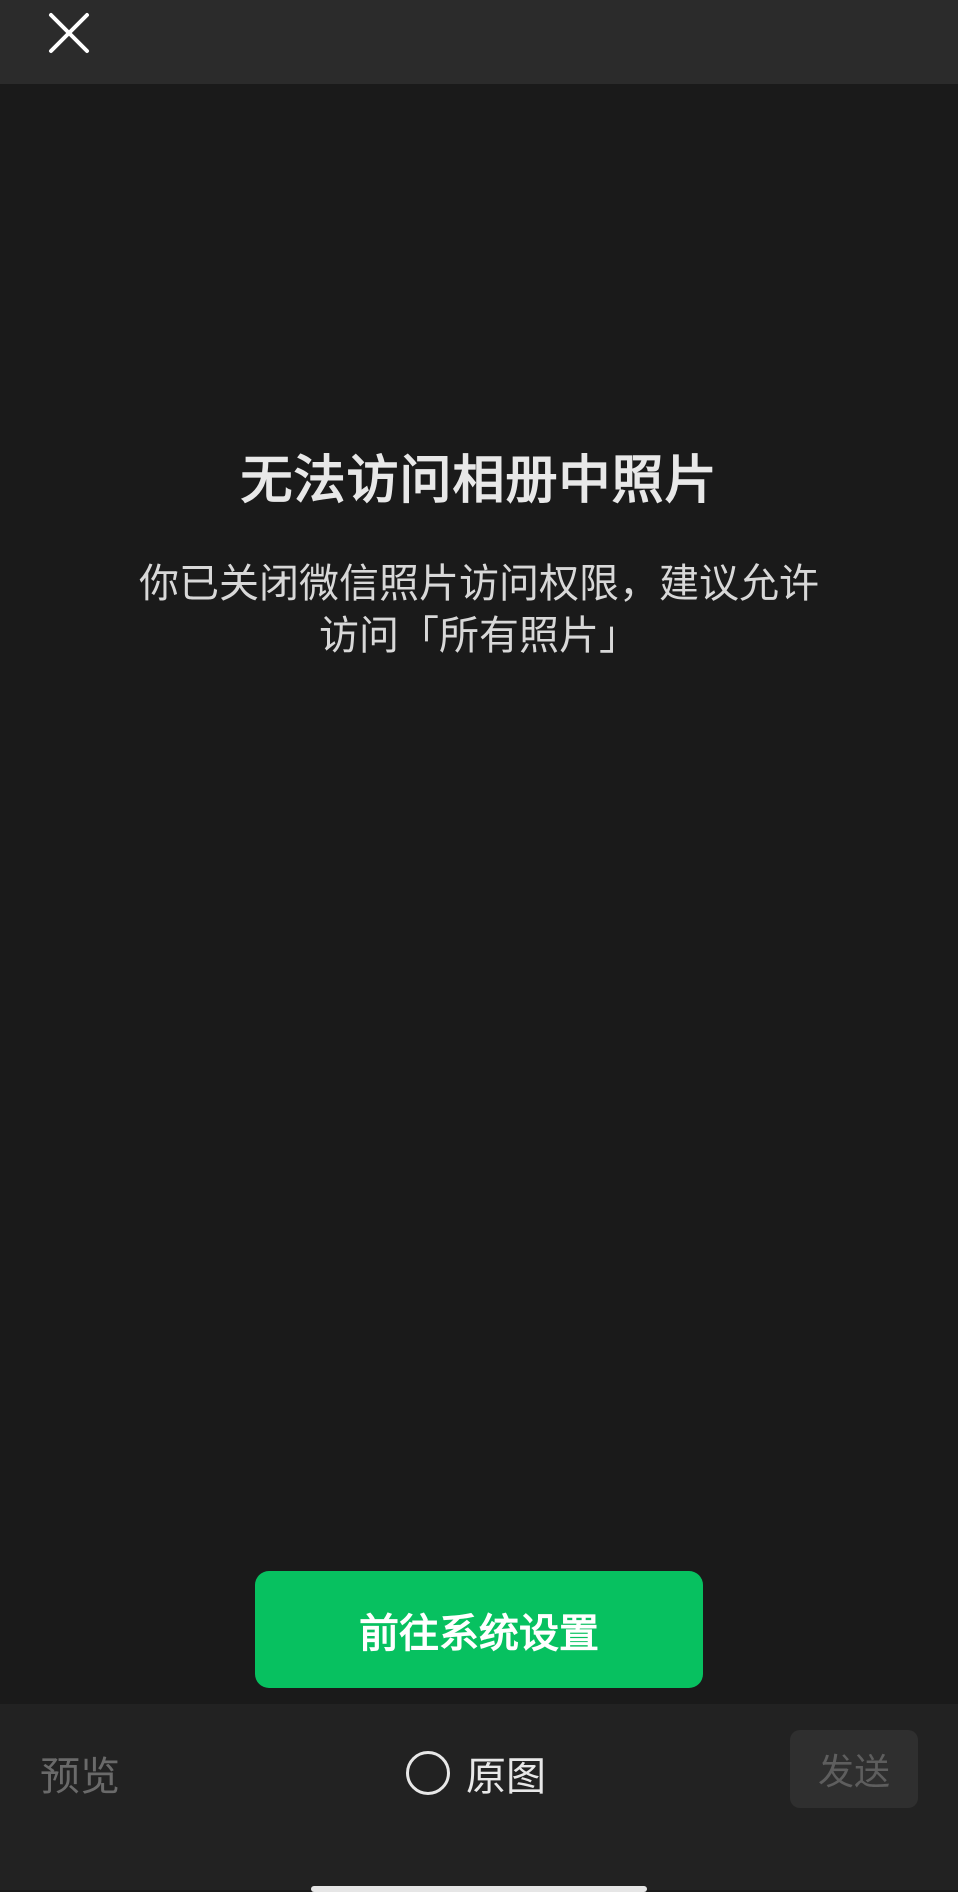 The height and width of the screenshot is (1892, 958). I want to click on original-image-label: 原图, so click(506, 1777).